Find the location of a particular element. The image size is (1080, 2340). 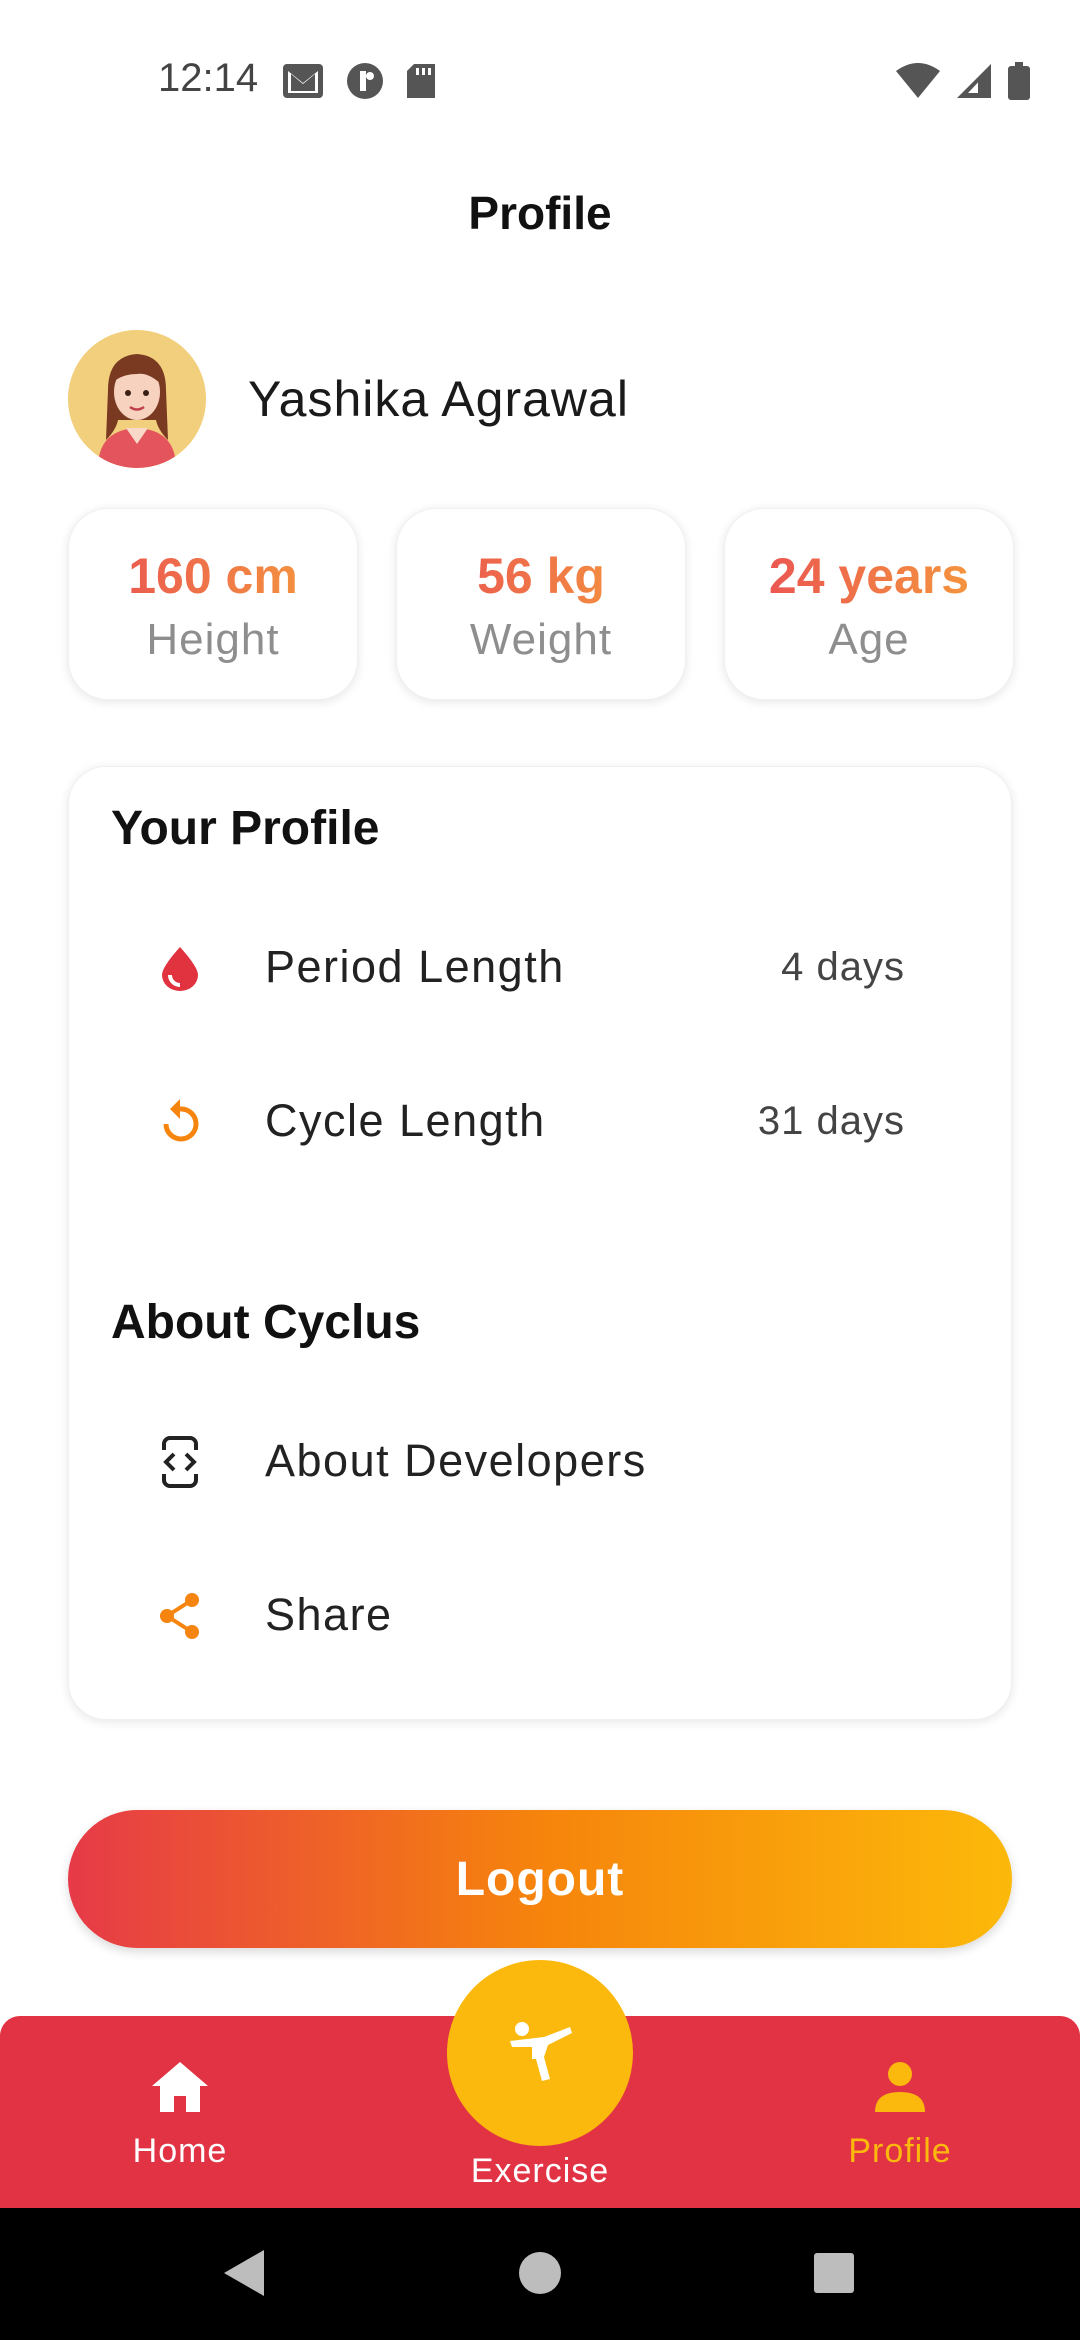

weight-label: Weight is located at coordinates (541, 639).